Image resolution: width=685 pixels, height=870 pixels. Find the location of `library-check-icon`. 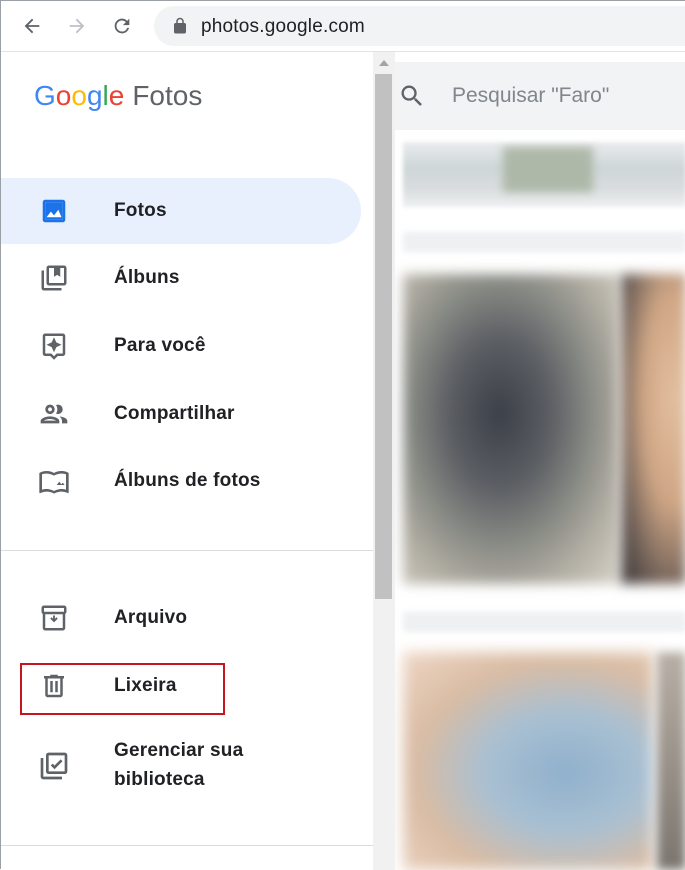

library-check-icon is located at coordinates (54, 766).